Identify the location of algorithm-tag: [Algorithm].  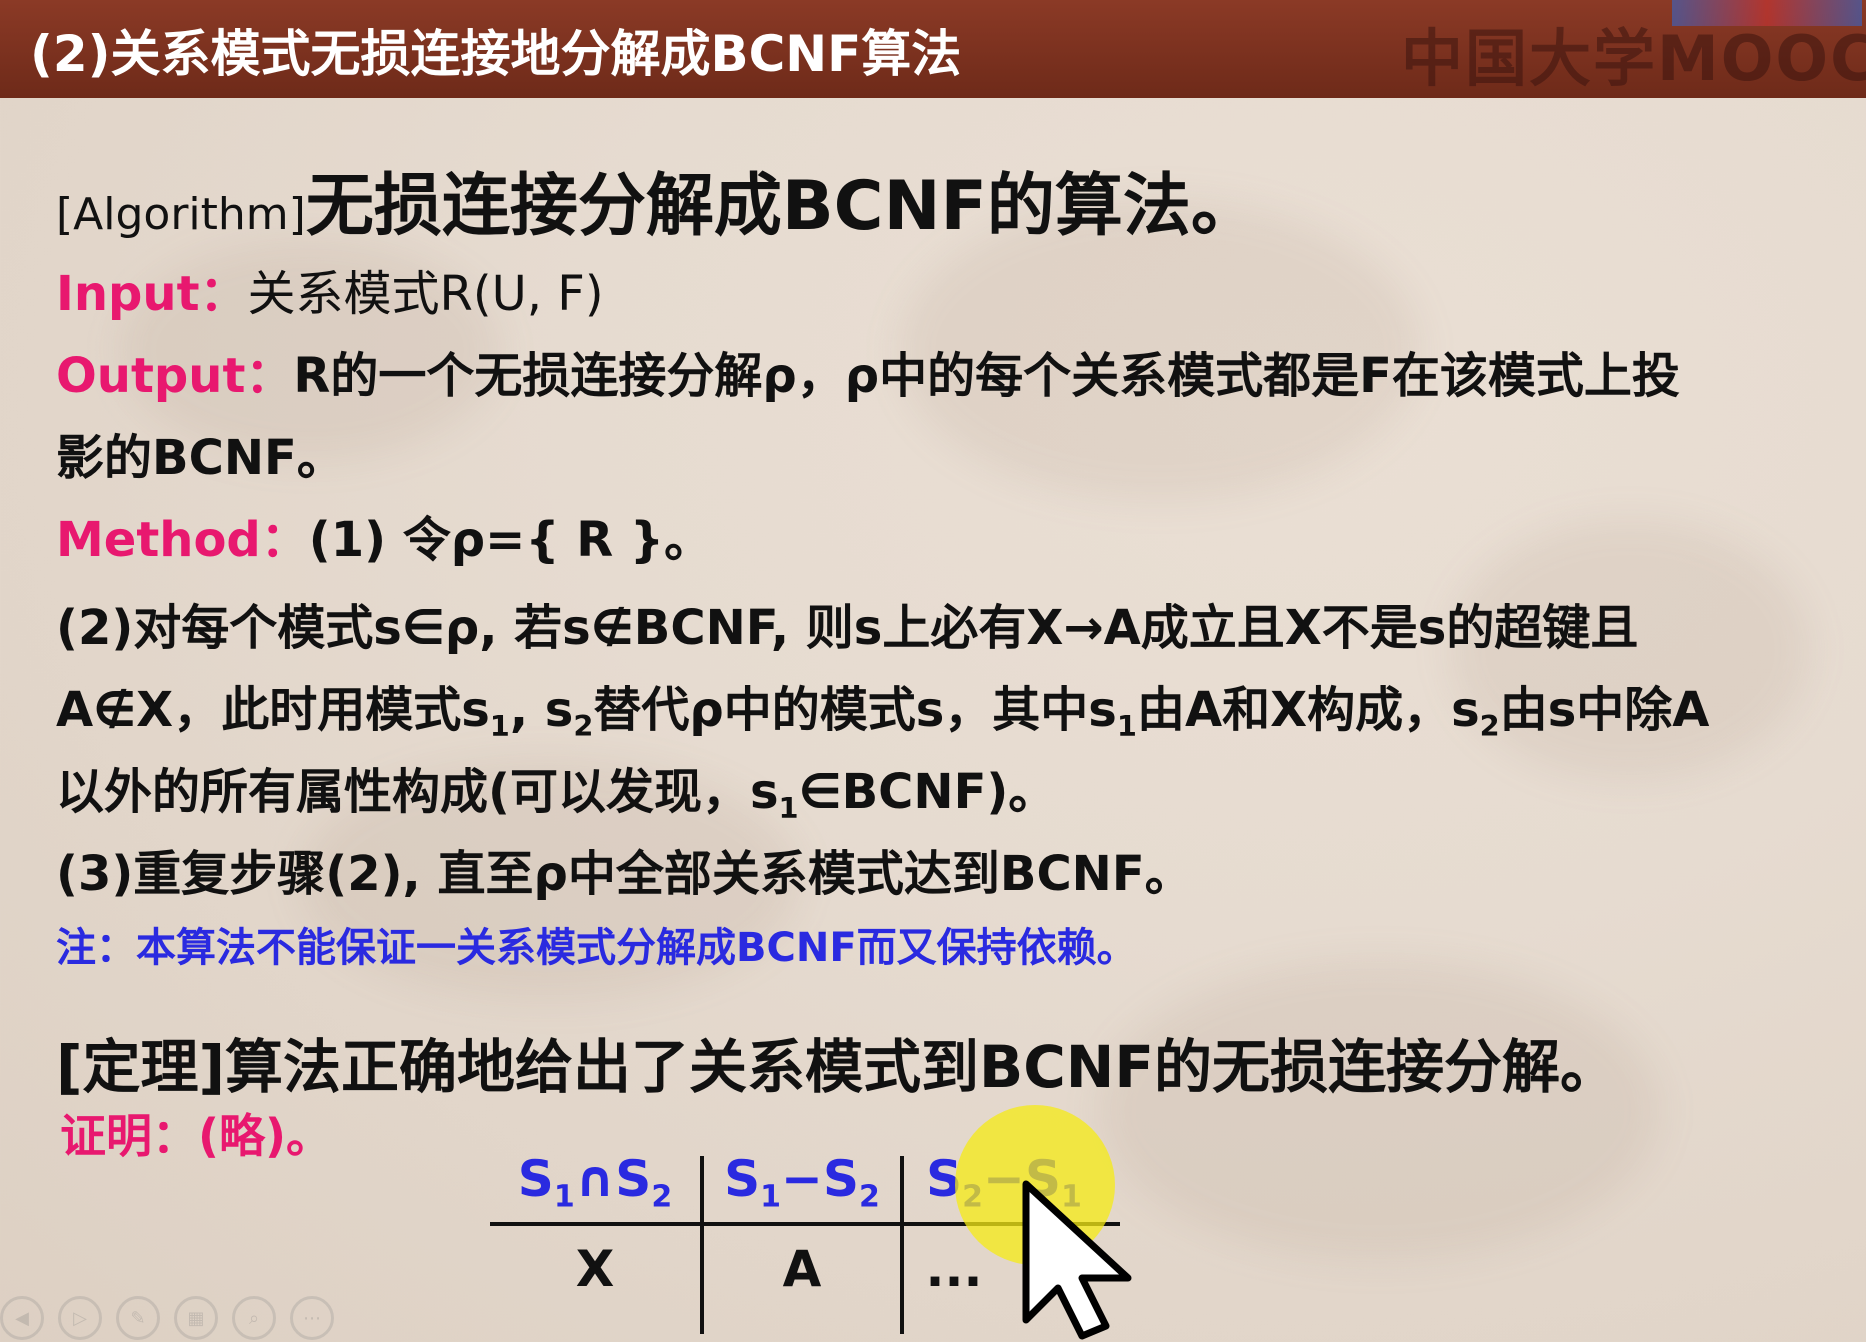
(181, 214).